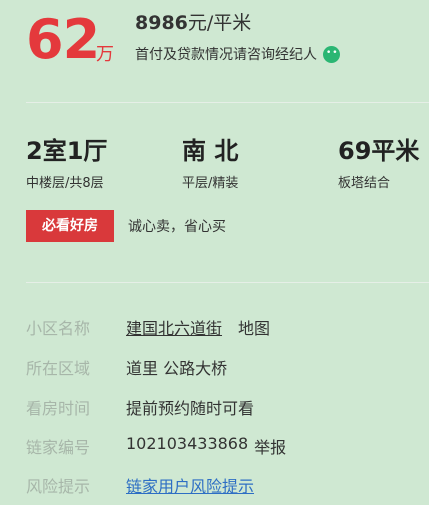 Image resolution: width=429 pixels, height=505 pixels. What do you see at coordinates (364, 183) in the screenshot?
I see `attr-size-sub: 板塔结合` at bounding box center [364, 183].